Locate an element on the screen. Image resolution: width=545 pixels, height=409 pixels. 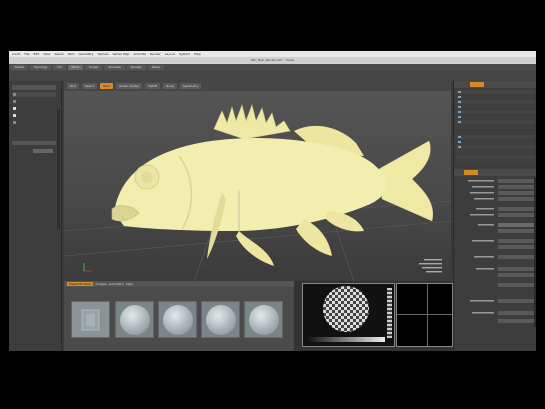
properties-scrollbar is located at coordinates (535, 252).